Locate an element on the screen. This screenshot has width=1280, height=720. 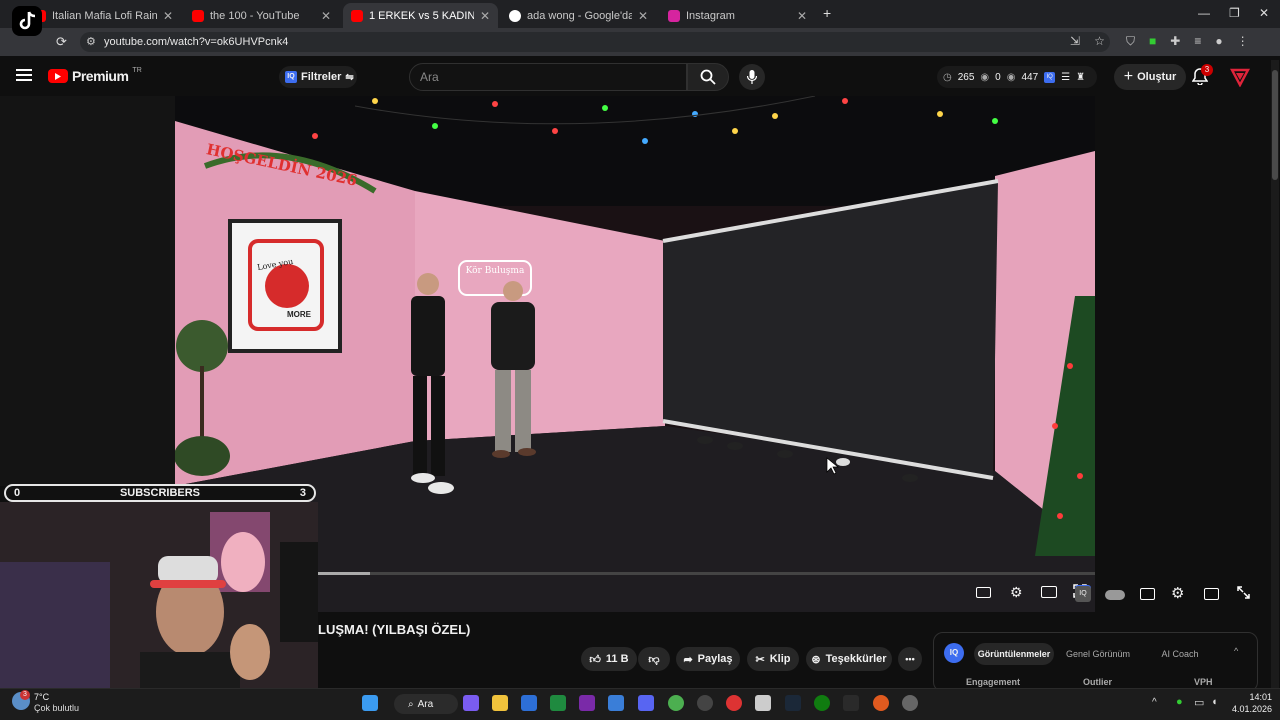
subtitles-icon is located at coordinates (983, 592).